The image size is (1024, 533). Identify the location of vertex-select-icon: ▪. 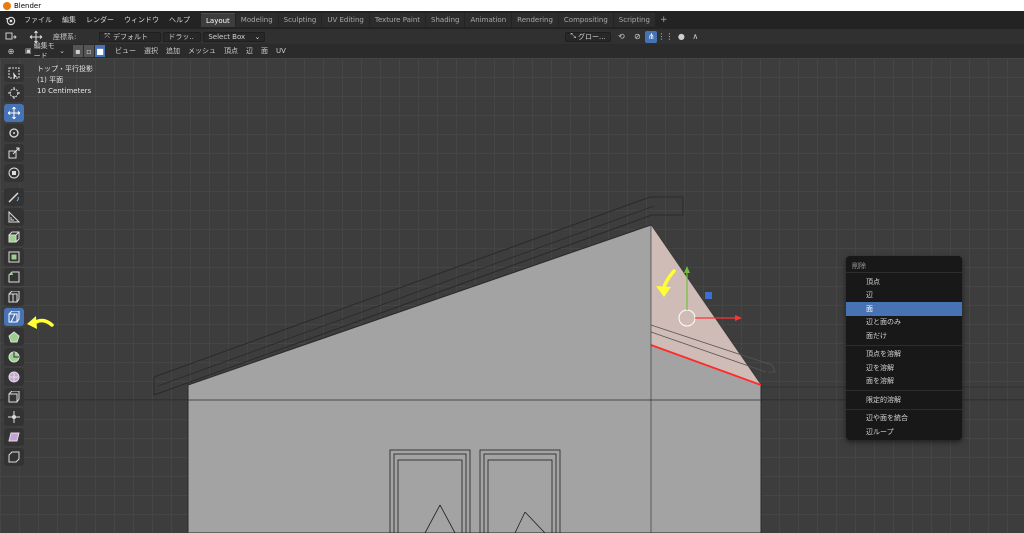
(78, 51).